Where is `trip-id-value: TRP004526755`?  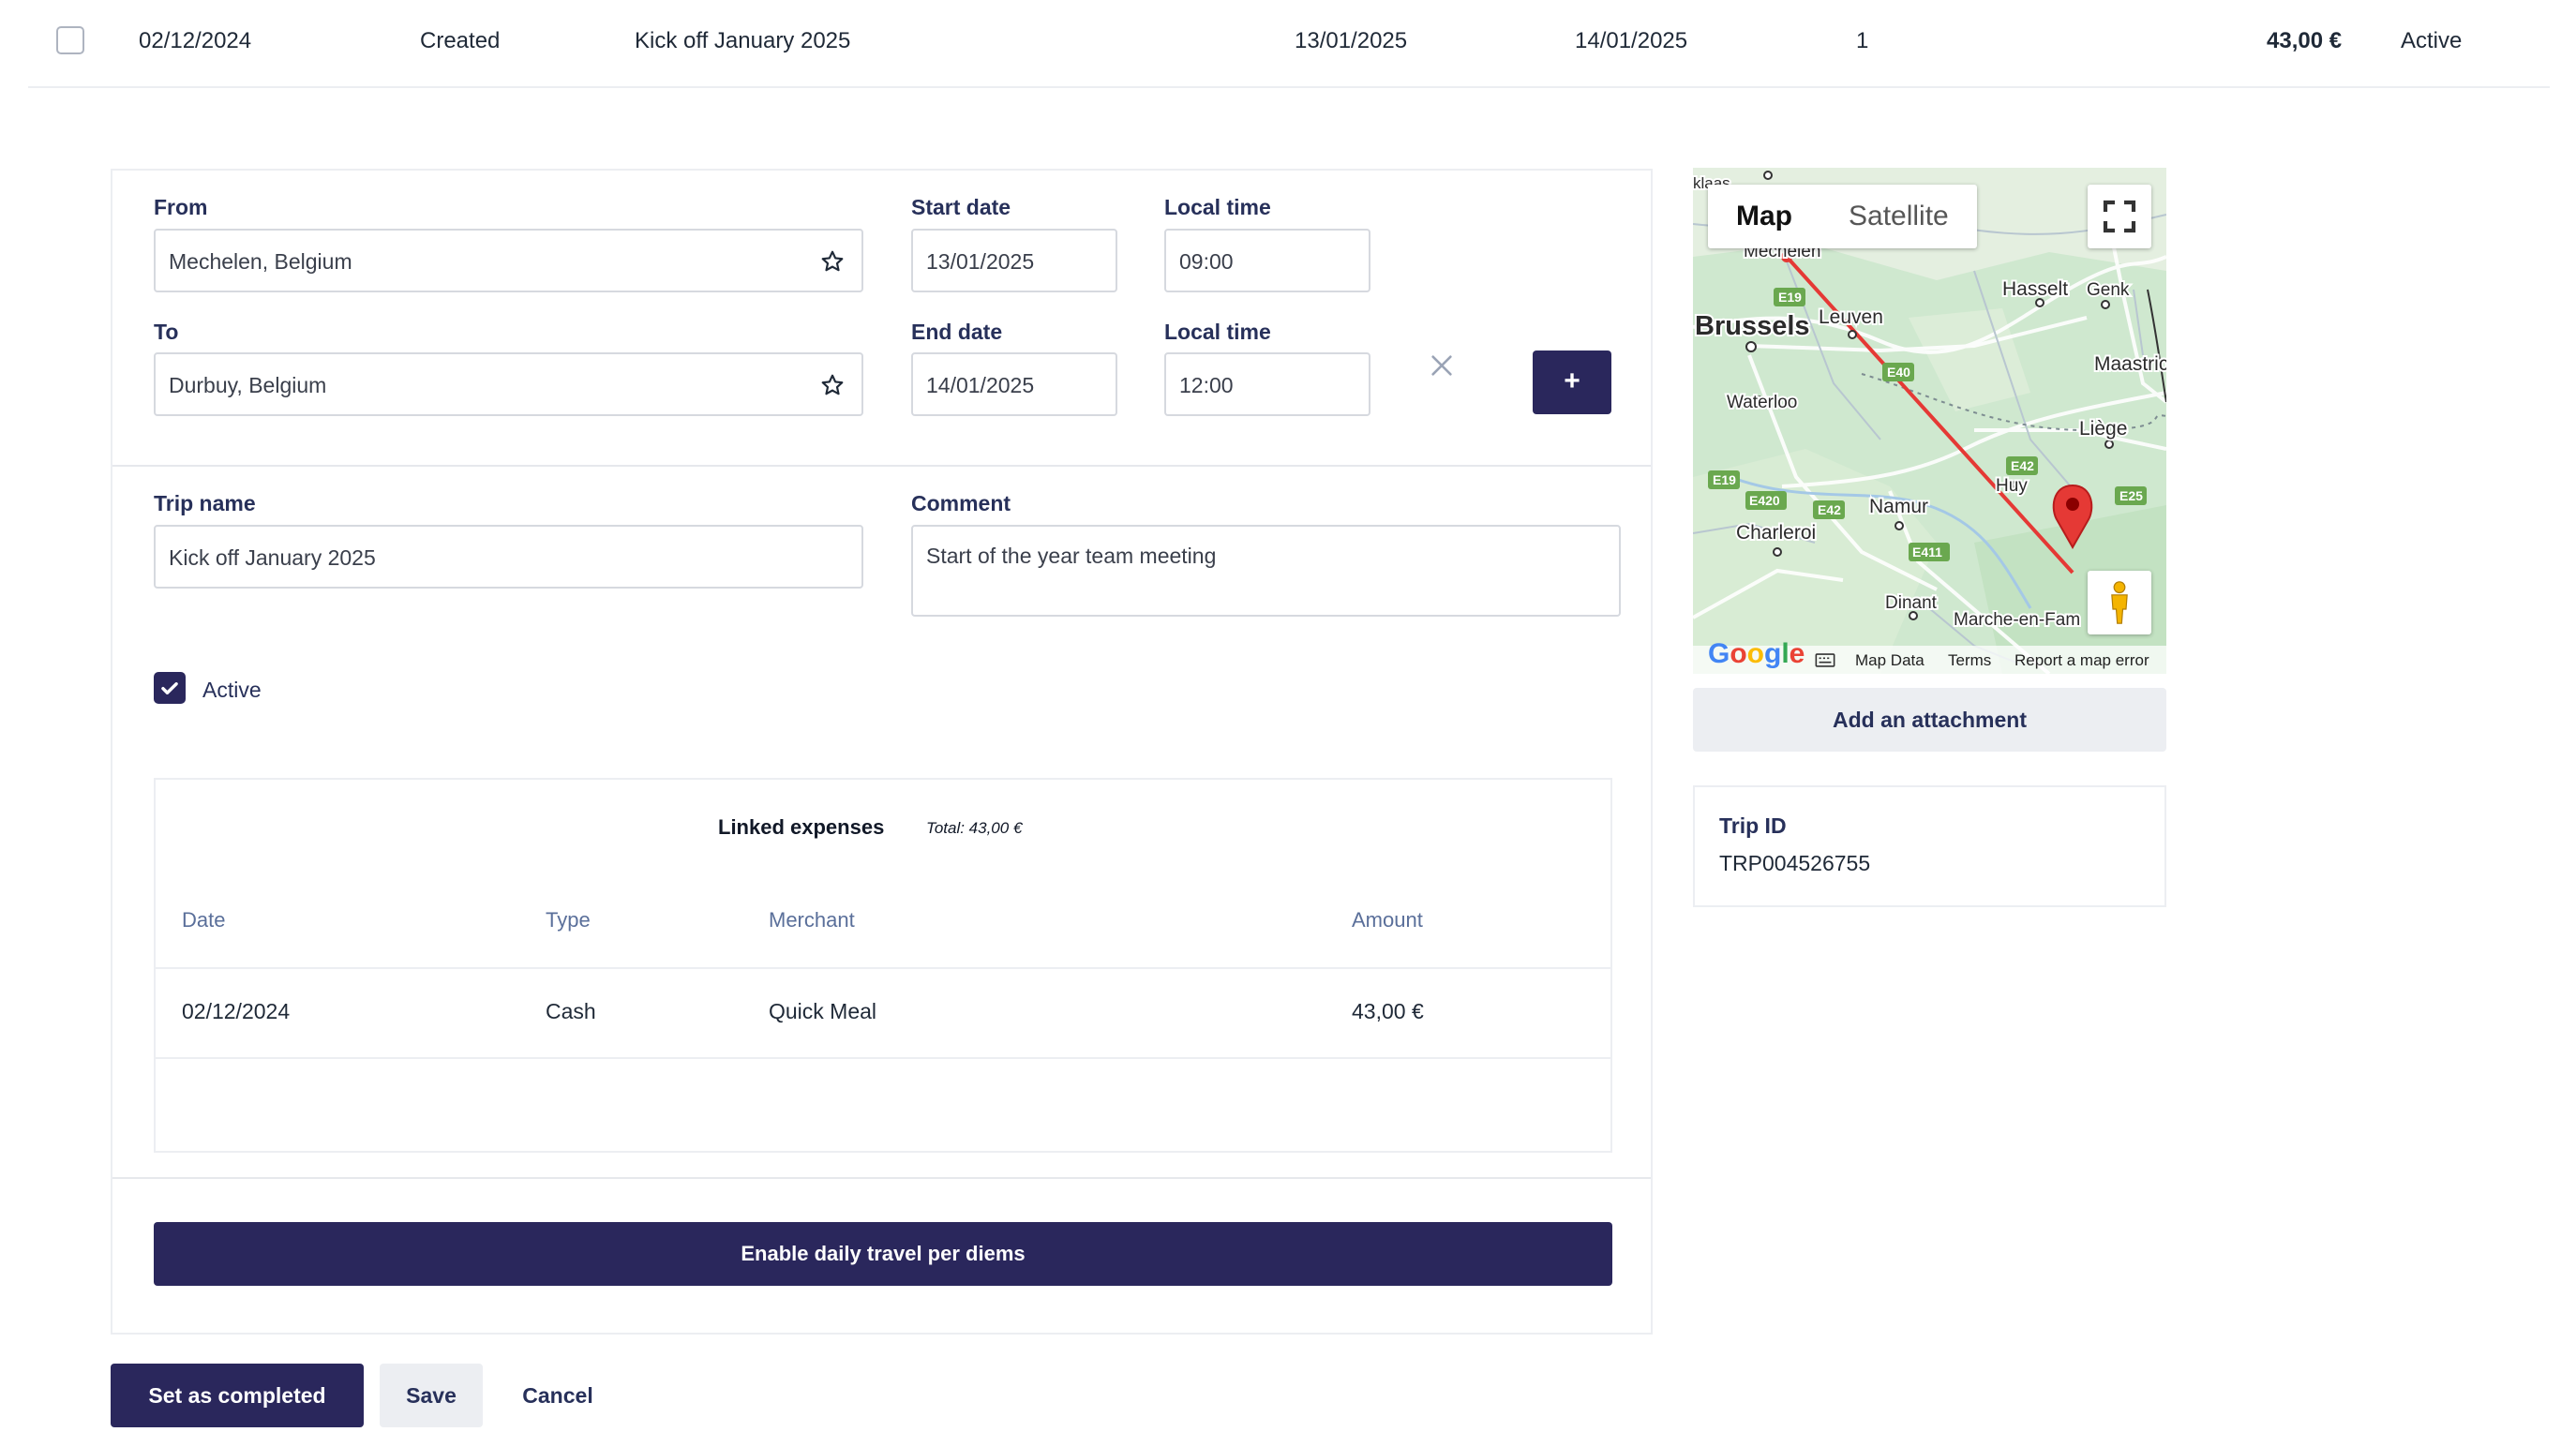 trip-id-value: TRP004526755 is located at coordinates (1795, 863).